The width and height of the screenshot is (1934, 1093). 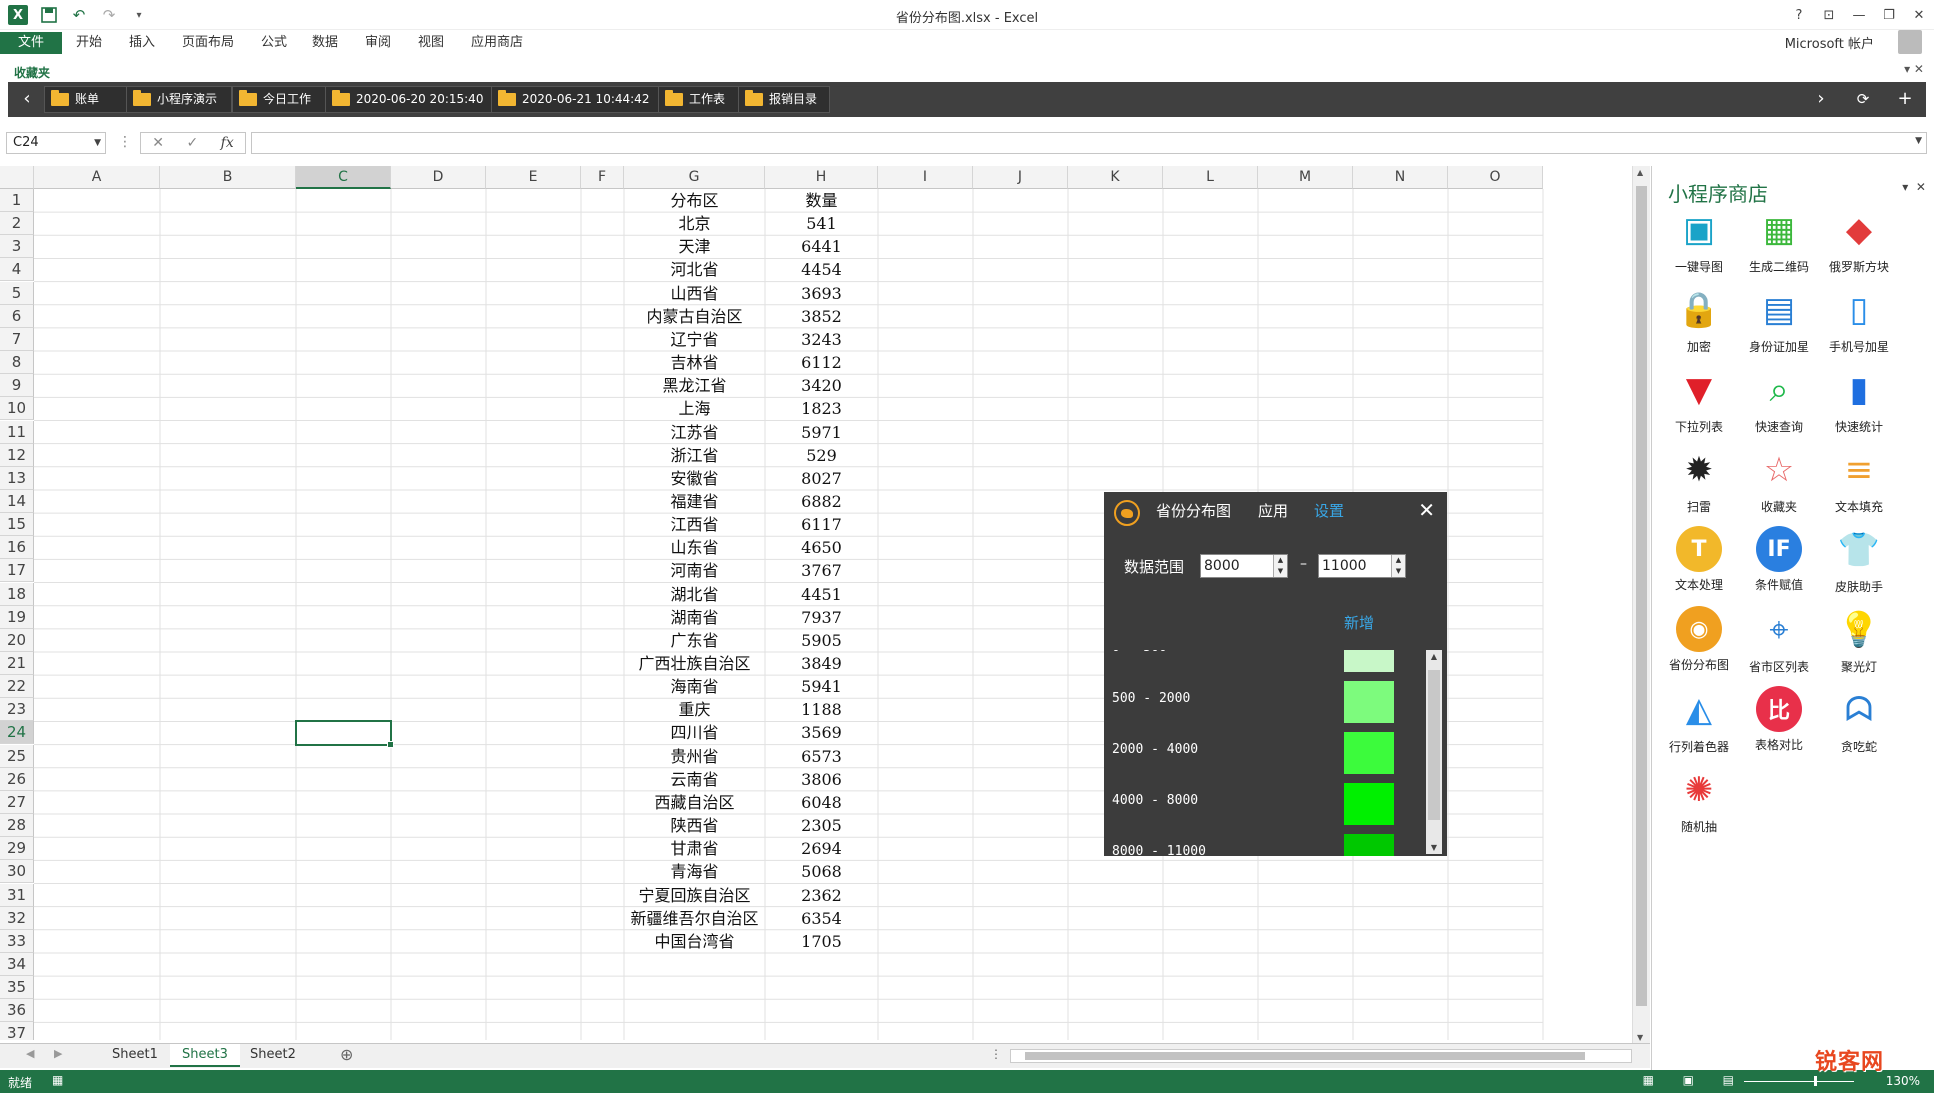 I want to click on row-header-21: 21, so click(x=17, y=663).